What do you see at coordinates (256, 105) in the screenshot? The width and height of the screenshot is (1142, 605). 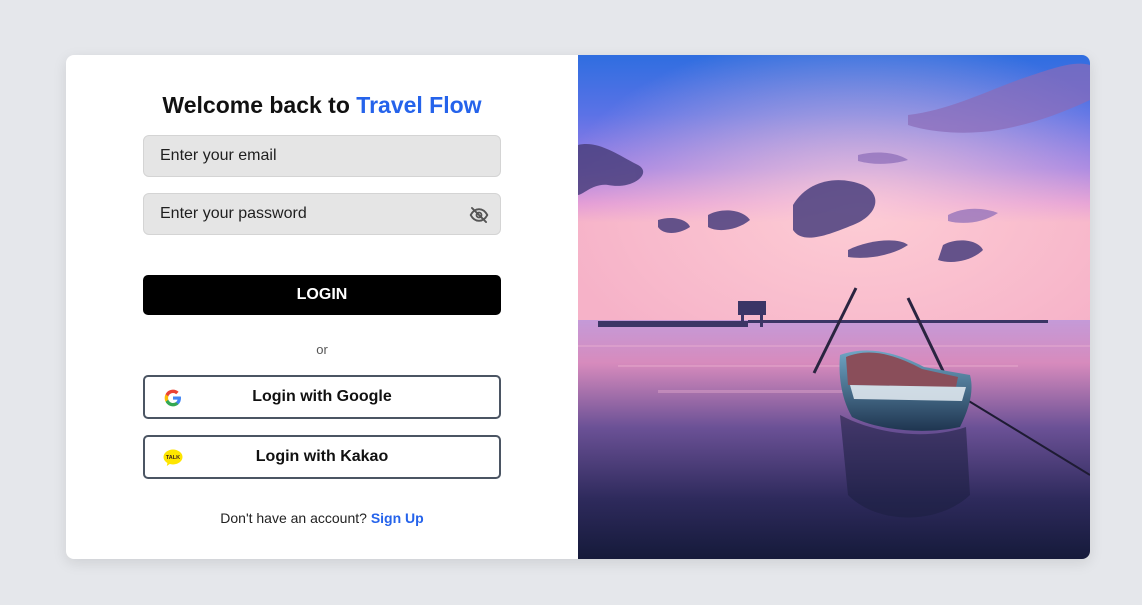 I see `heading-prefix: Welcome back to` at bounding box center [256, 105].